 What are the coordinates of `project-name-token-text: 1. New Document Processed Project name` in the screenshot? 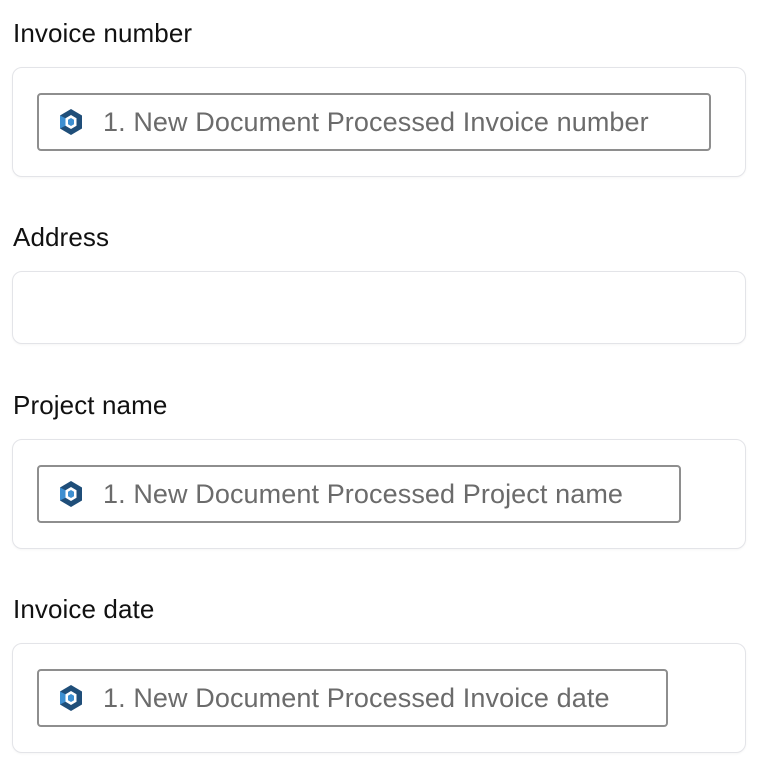 It's located at (363, 493).